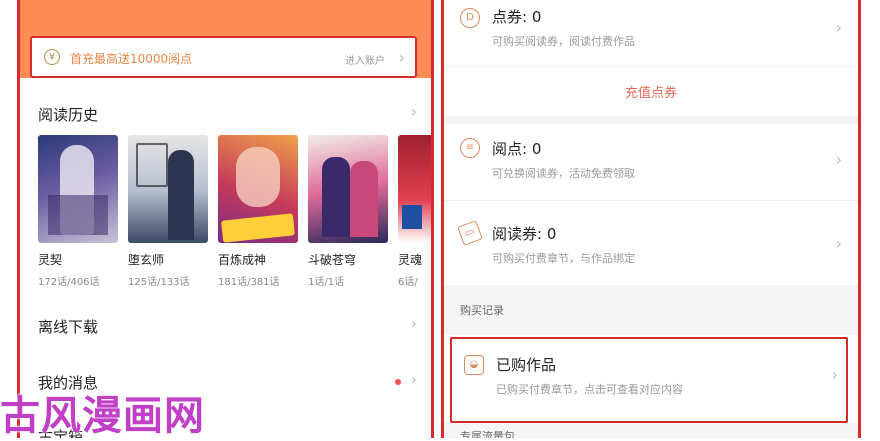 The height and width of the screenshot is (441, 880). I want to click on data-package-label: 专属流量包, so click(487, 434).